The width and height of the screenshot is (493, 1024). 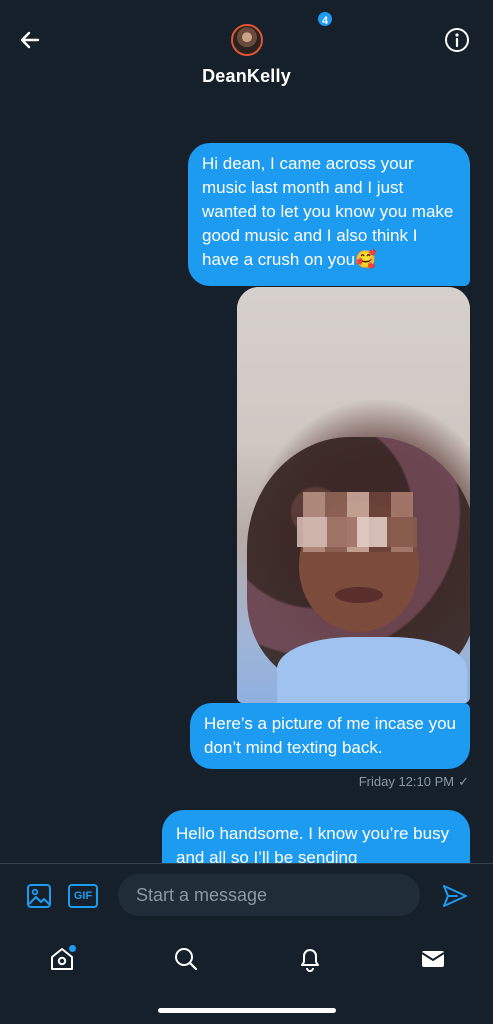 What do you see at coordinates (246, 76) in the screenshot?
I see `contact-name: DeanKelly` at bounding box center [246, 76].